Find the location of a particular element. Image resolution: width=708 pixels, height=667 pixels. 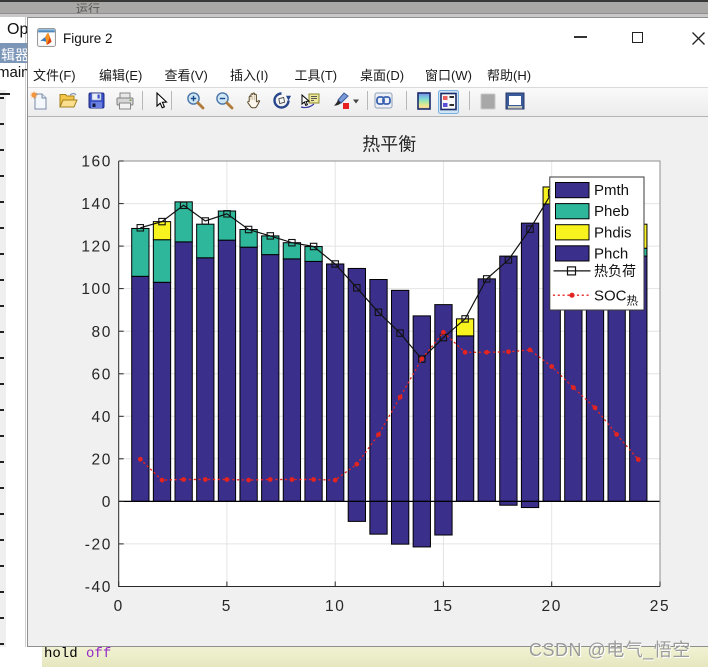

svg-text: 热负荷 is located at coordinates (615, 271).